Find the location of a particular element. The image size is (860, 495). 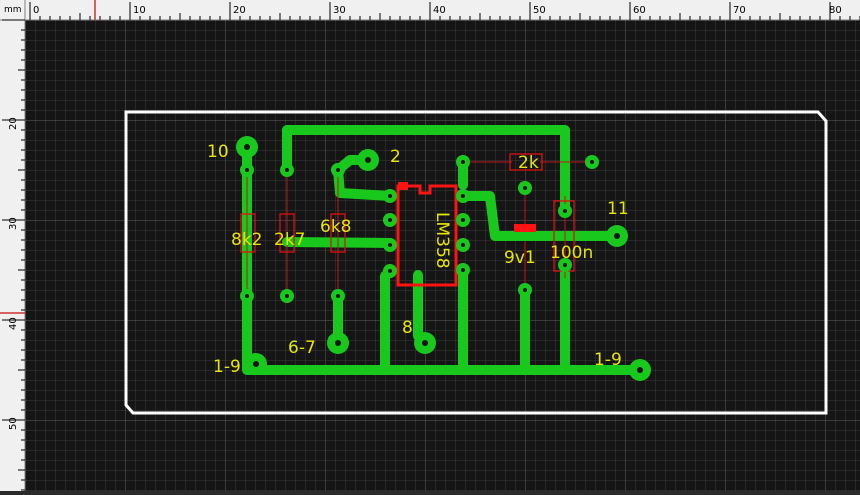

ruler-top-30: 30 is located at coordinates (339, 10).